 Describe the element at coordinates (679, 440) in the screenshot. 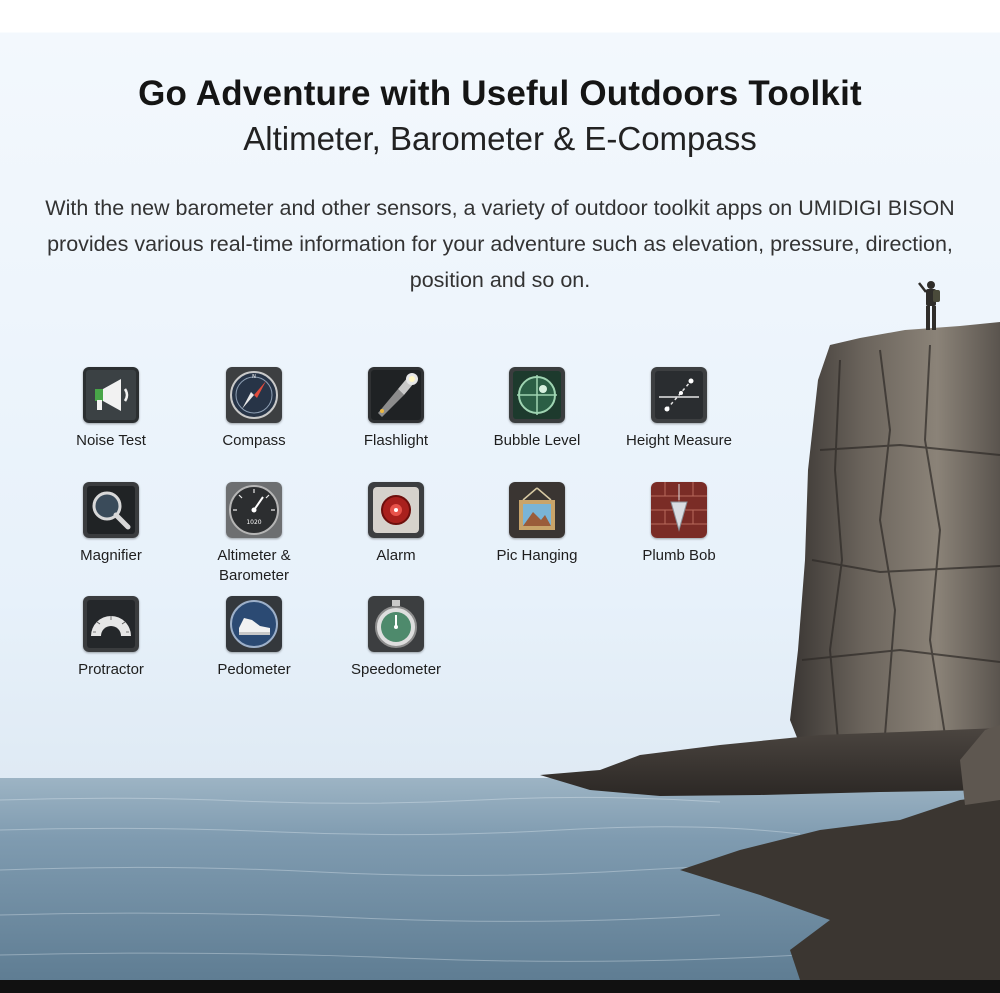

I see `tool-label: Height Measure` at that location.